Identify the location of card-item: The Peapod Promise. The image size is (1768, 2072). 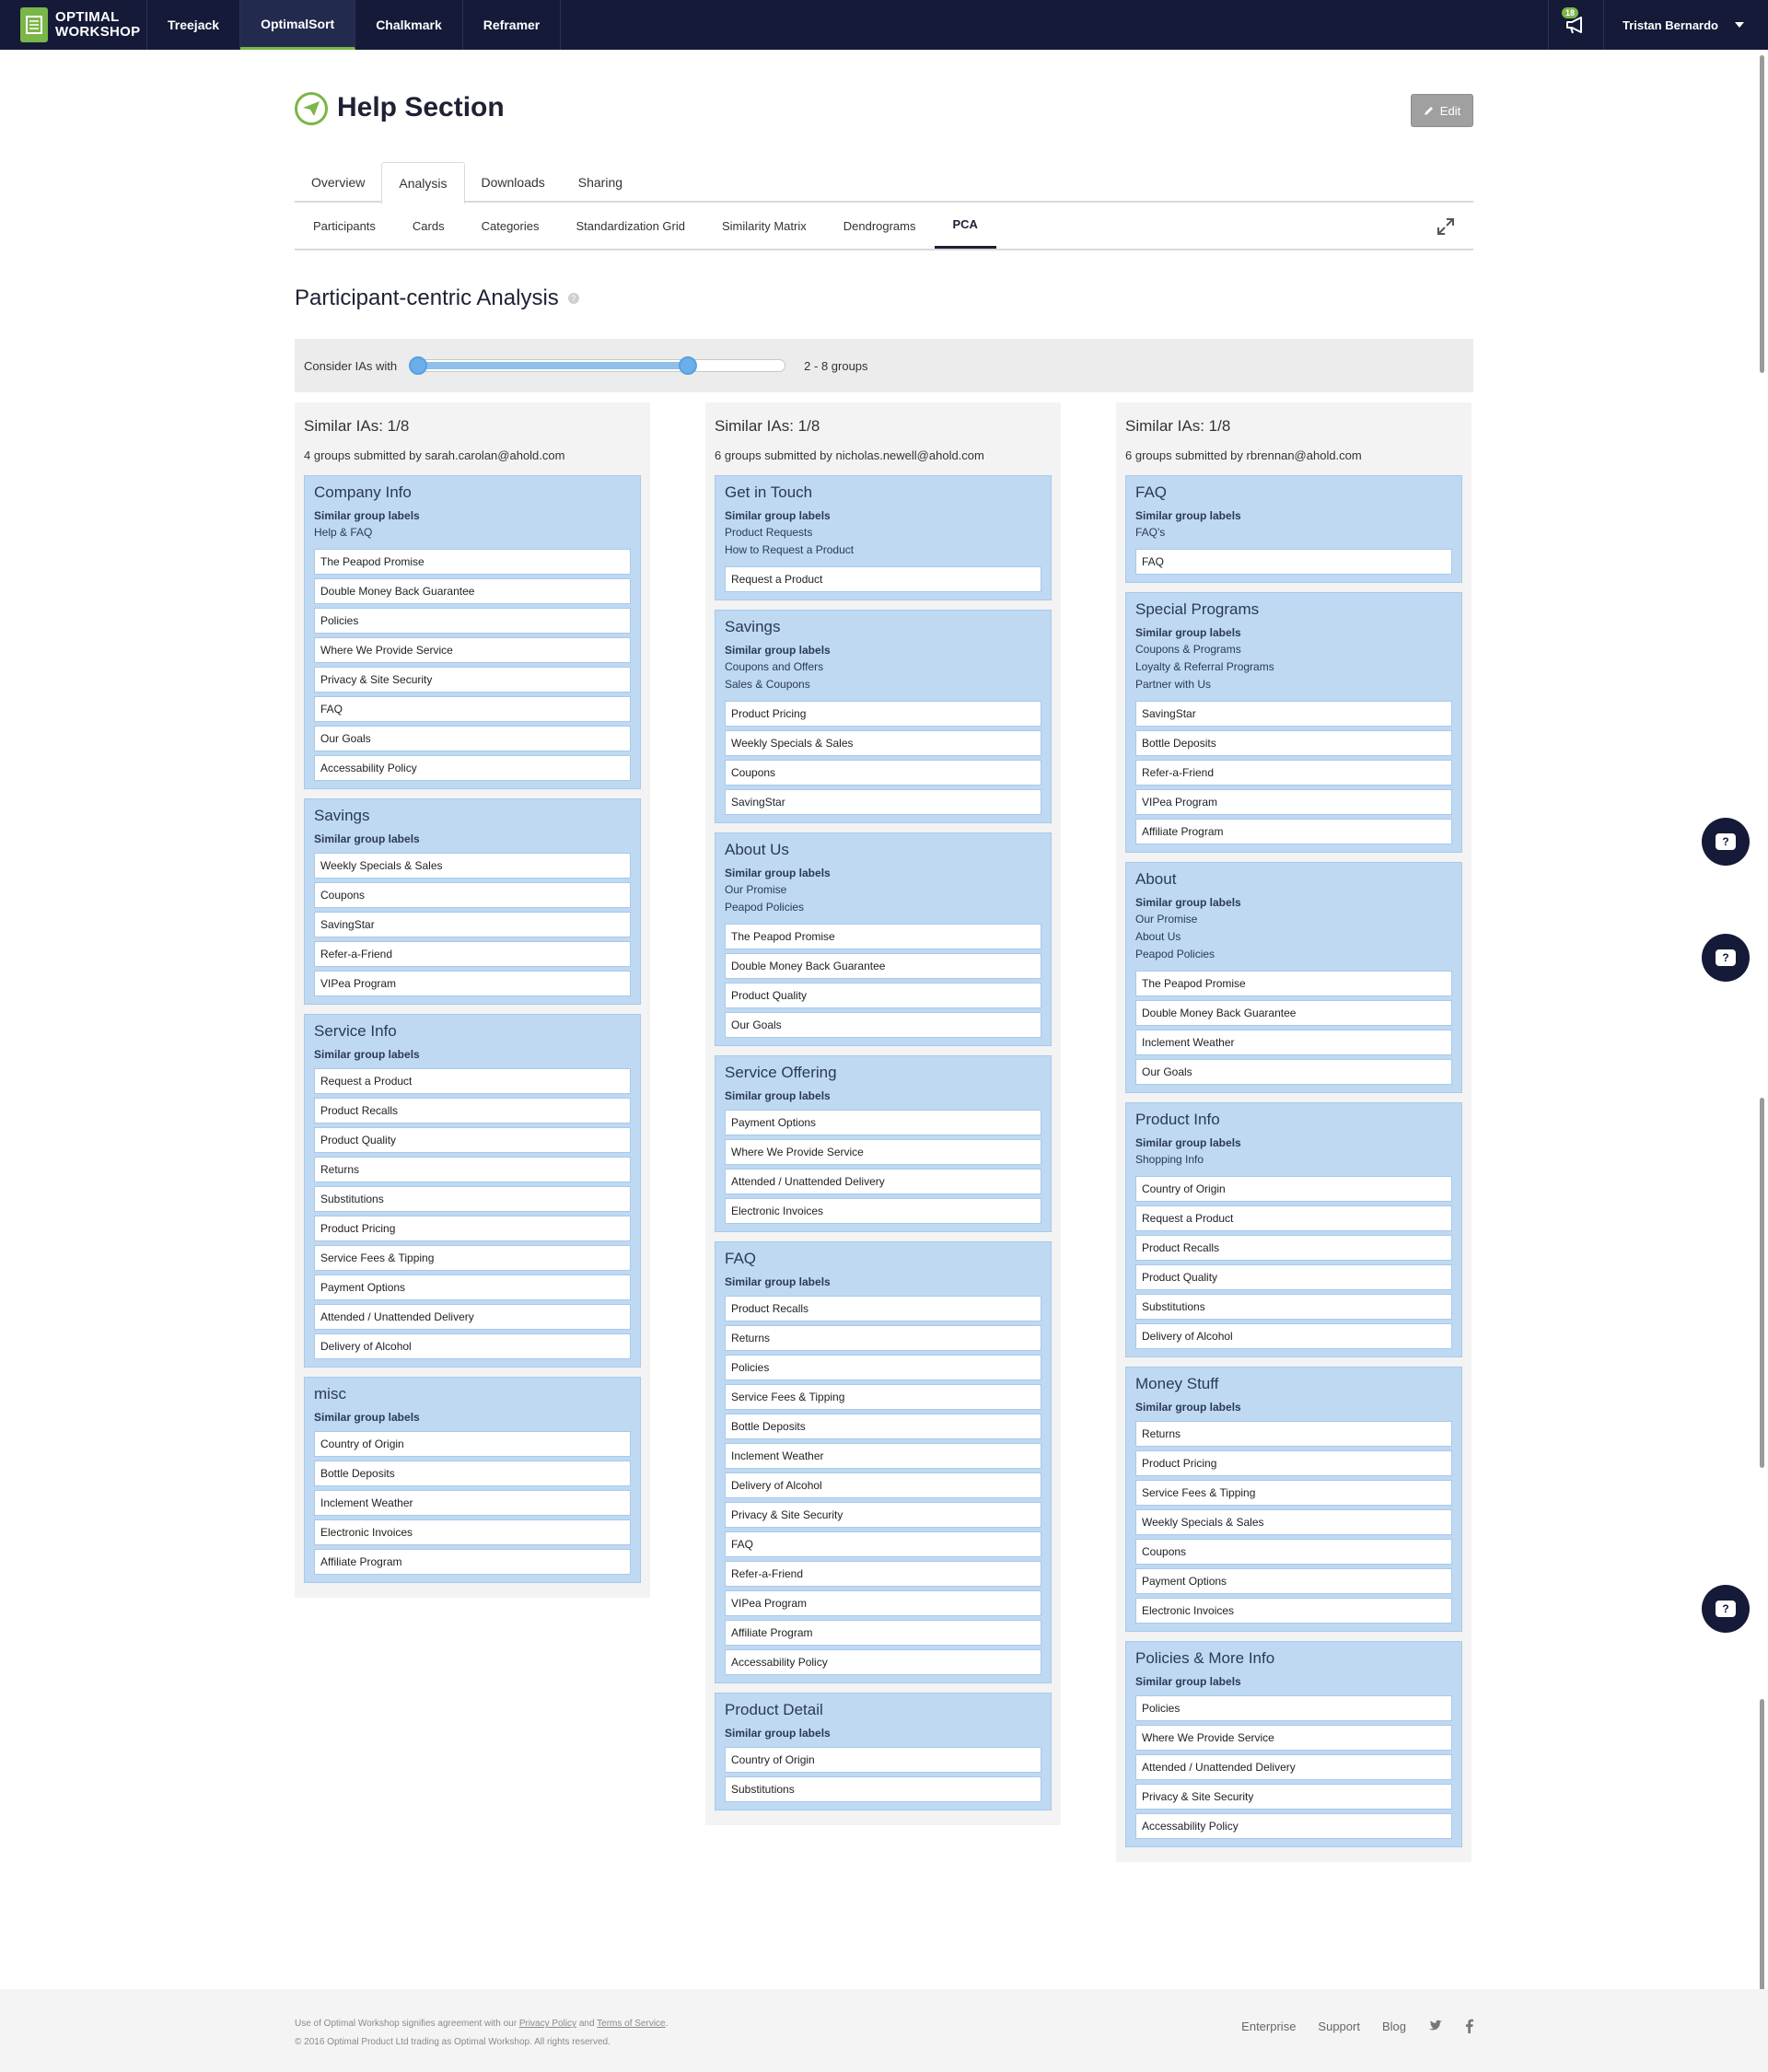
(472, 562).